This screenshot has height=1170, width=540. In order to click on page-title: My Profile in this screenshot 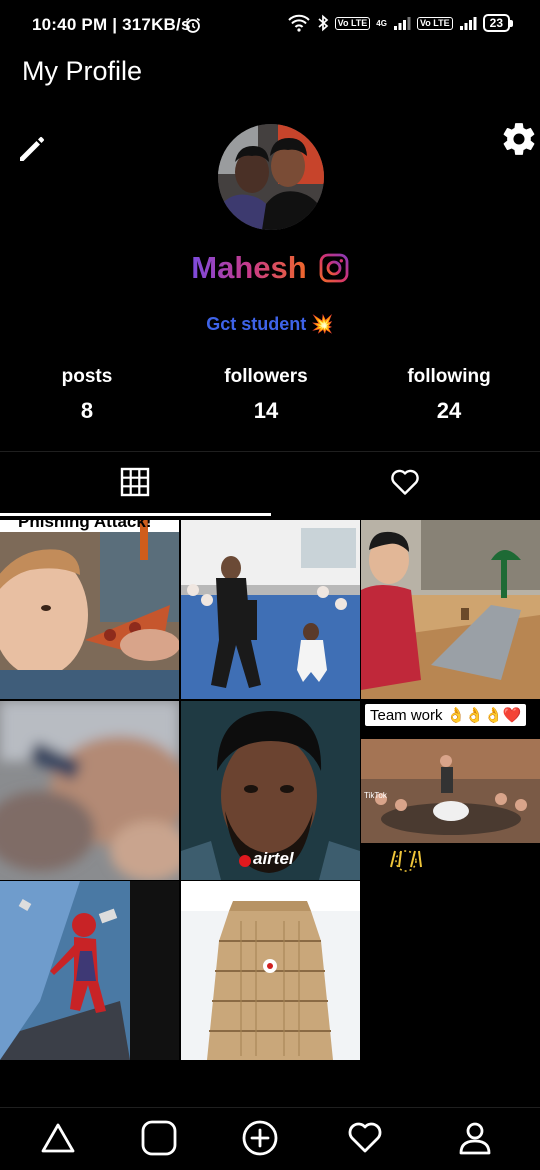, I will do `click(82, 71)`.